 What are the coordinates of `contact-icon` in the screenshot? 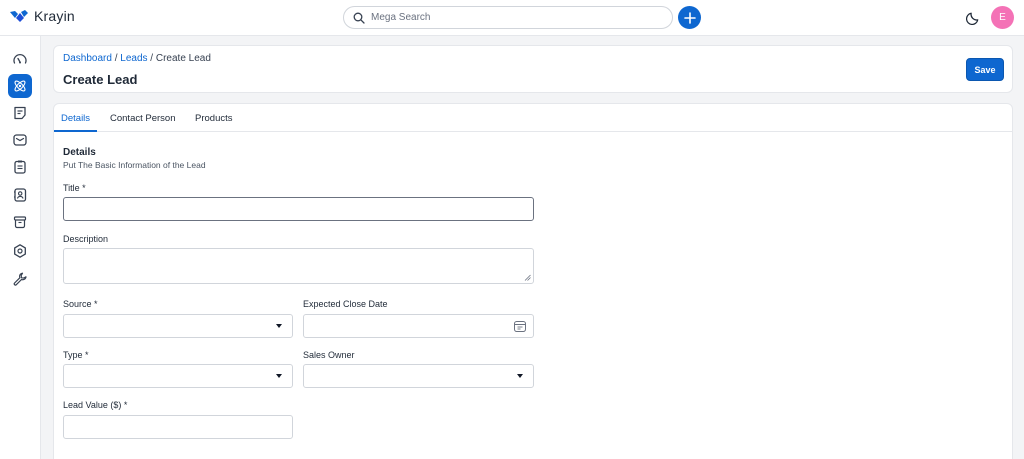 It's located at (20, 195).